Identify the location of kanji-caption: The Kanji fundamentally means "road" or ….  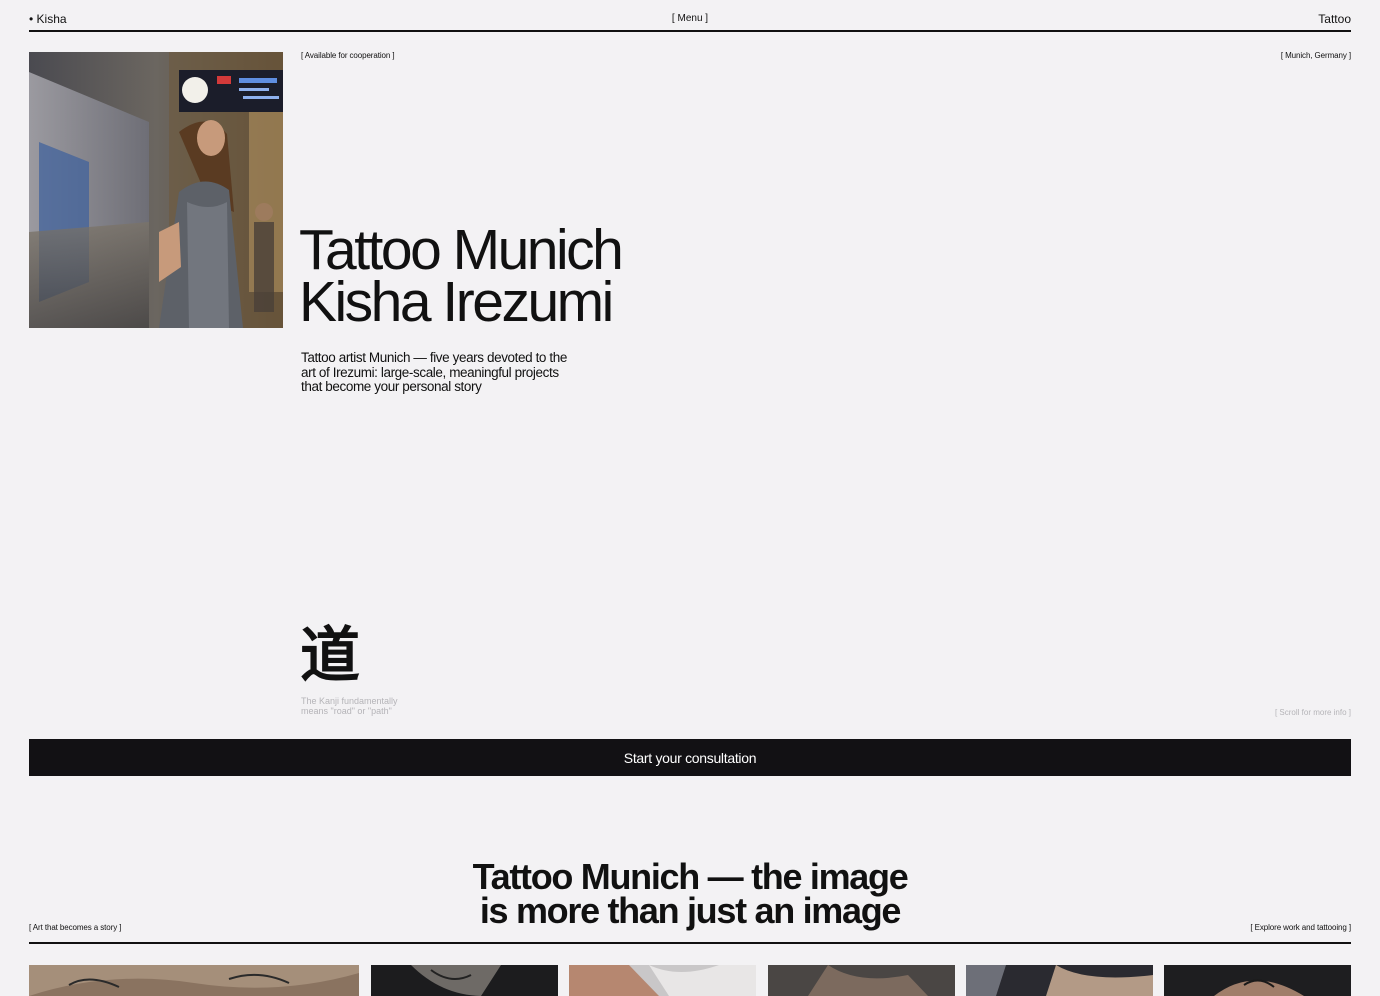
(349, 706).